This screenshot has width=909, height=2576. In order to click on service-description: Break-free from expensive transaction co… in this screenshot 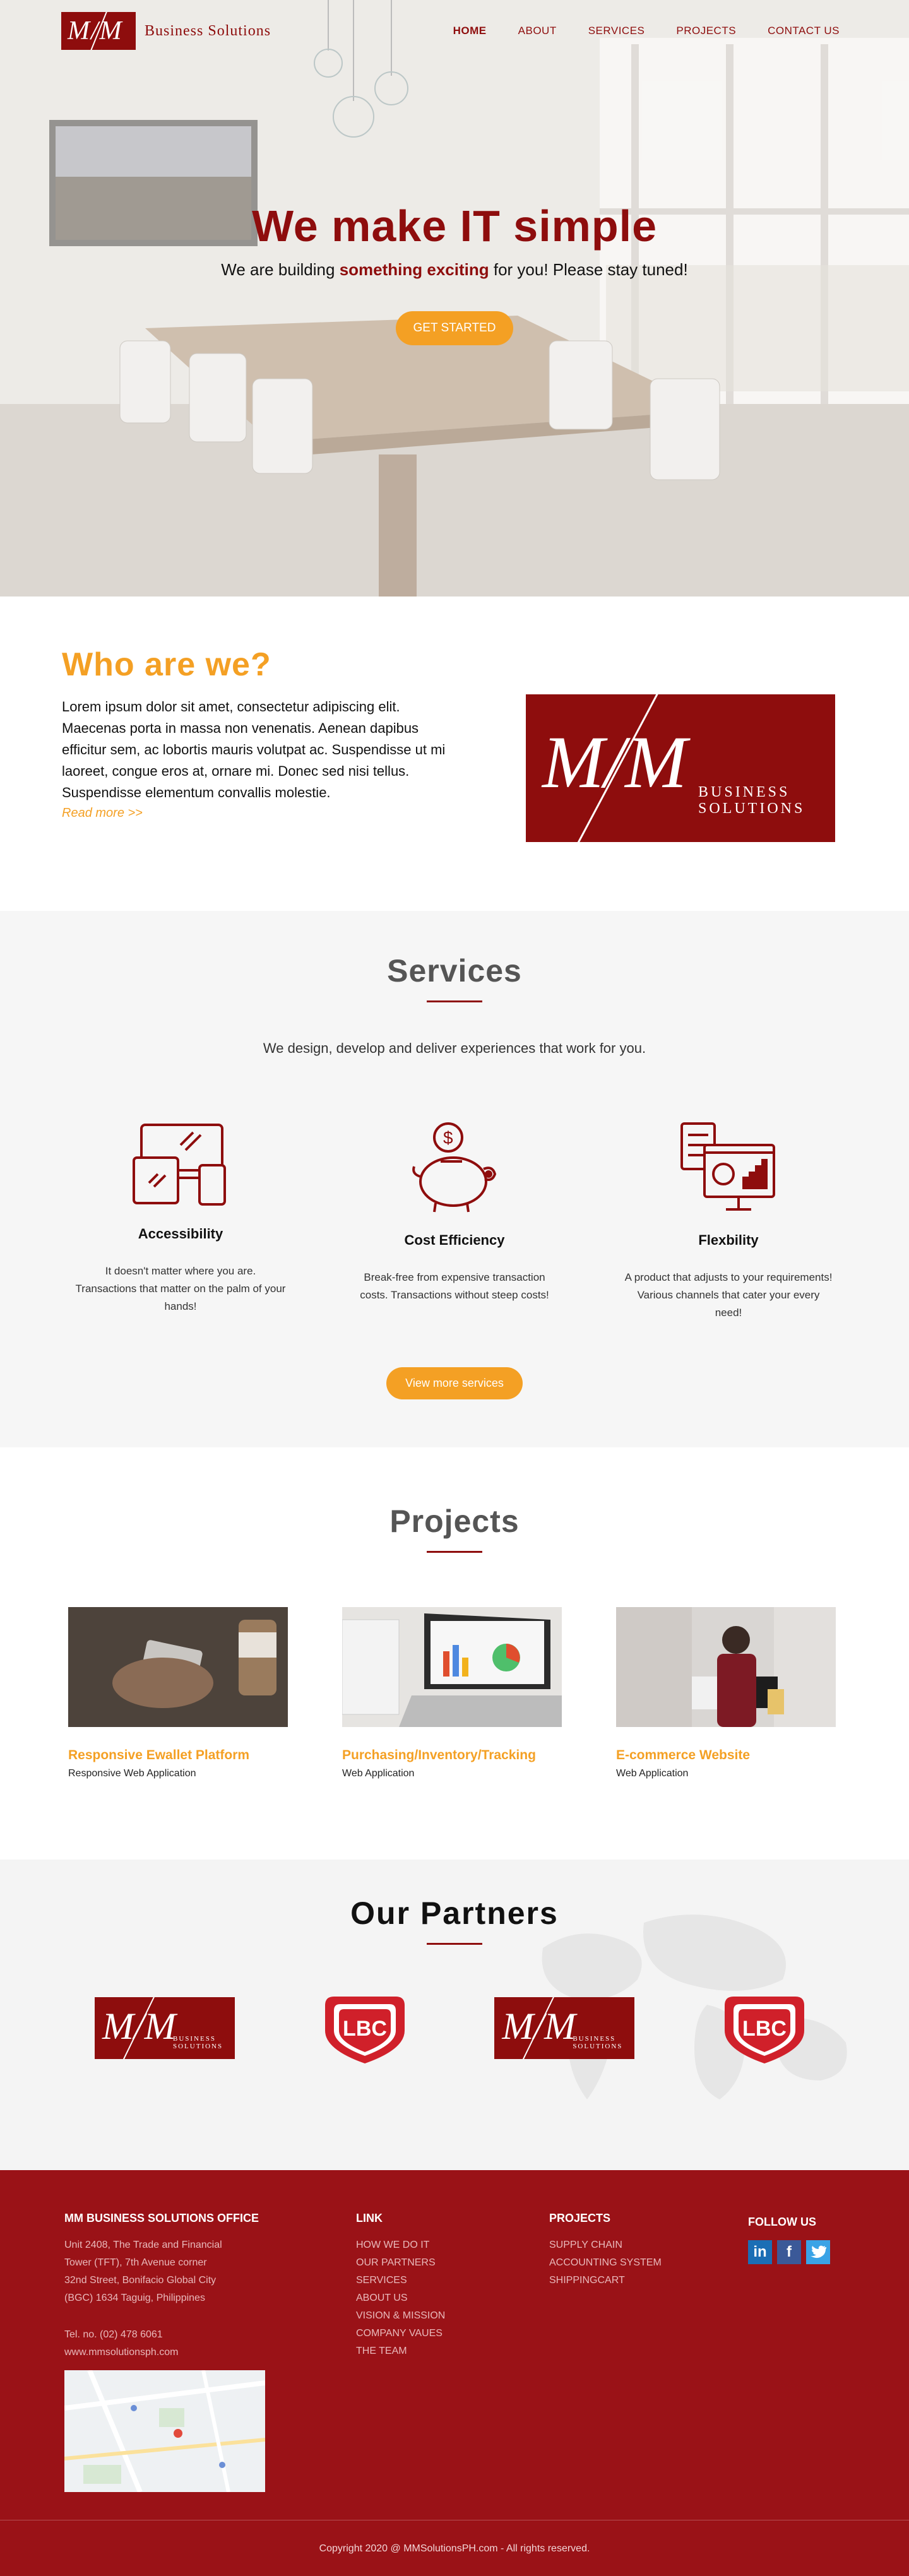, I will do `click(454, 1286)`.